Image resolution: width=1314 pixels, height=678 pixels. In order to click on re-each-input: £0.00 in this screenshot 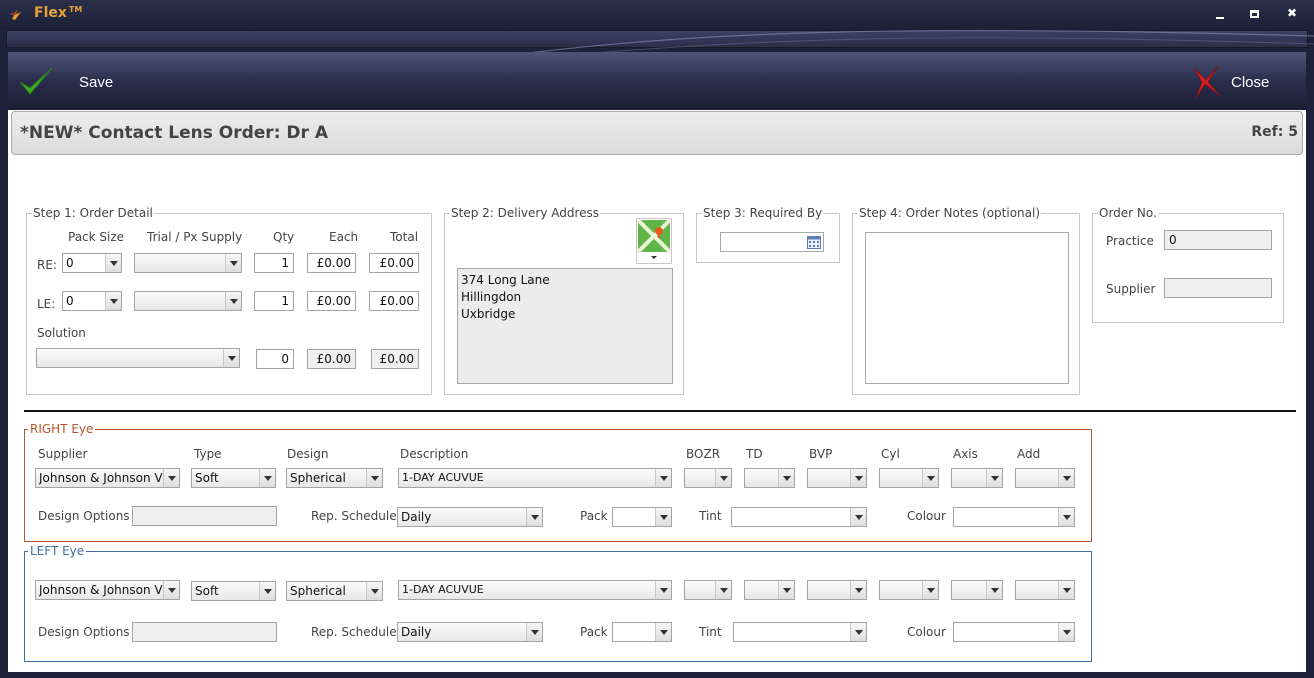, I will do `click(331, 263)`.